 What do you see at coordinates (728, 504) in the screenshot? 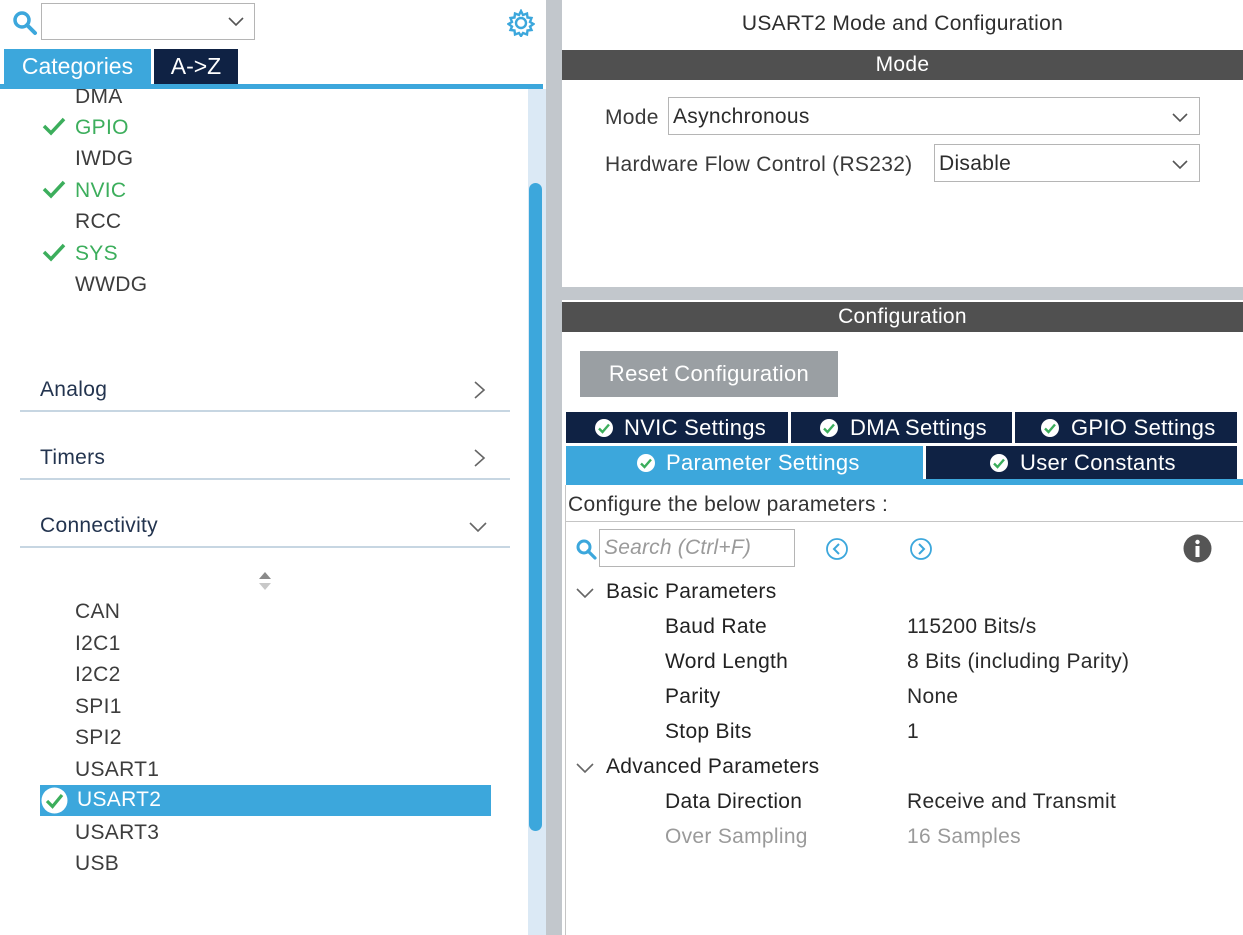
I see `configure-hint: Configure the below parameters :` at bounding box center [728, 504].